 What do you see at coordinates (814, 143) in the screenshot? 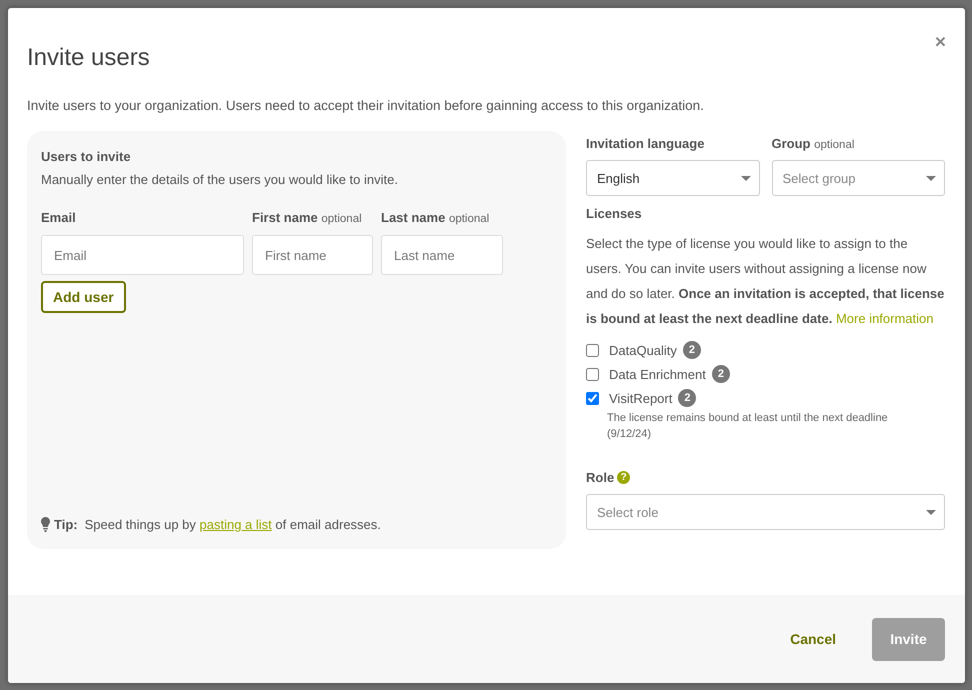
I see `group-label: Group optional` at bounding box center [814, 143].